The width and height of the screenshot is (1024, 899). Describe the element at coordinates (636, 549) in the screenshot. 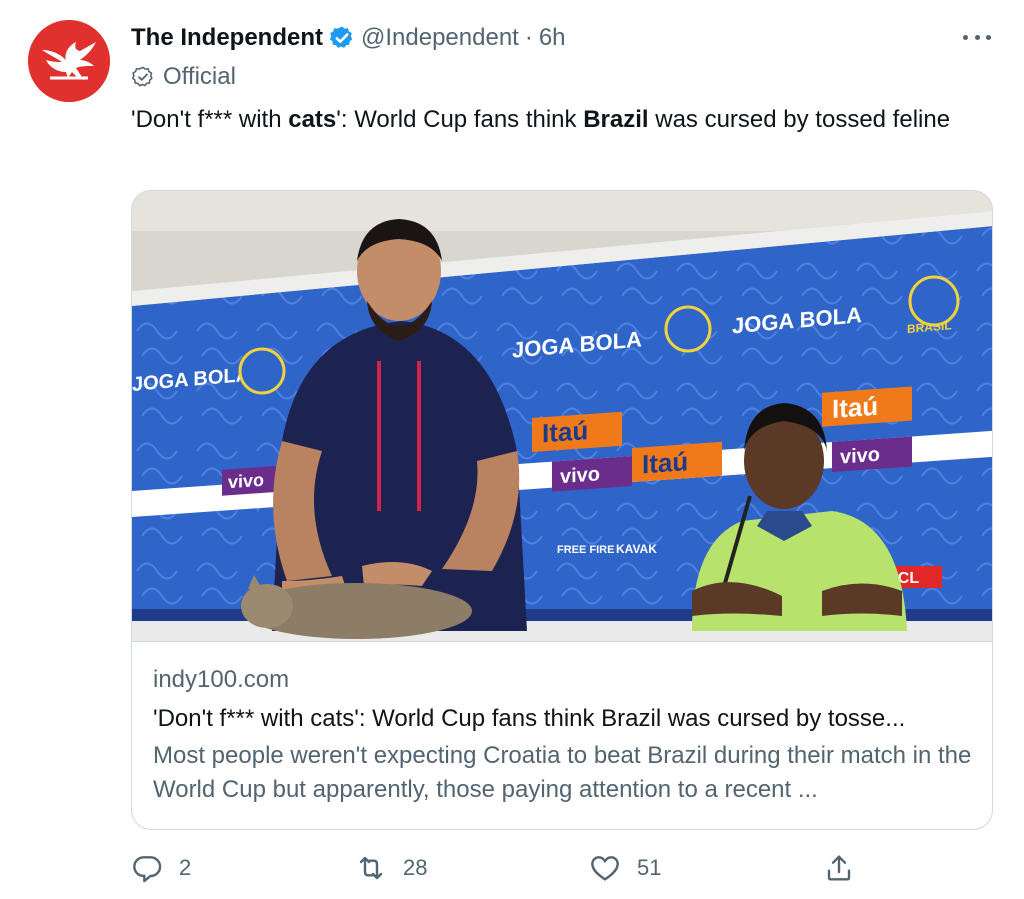

I see `backdrop-text: KAVAK` at that location.